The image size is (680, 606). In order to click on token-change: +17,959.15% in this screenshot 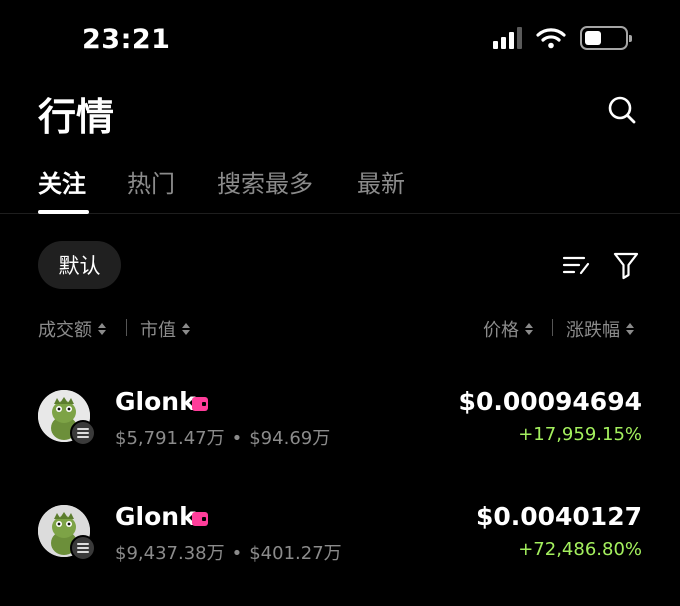, I will do `click(580, 434)`.